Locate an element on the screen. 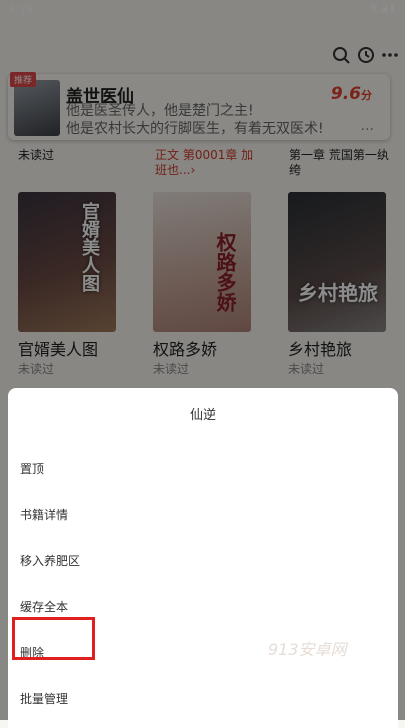  menu-item-move-to-fatten: 移入养肥区 is located at coordinates (203, 560).